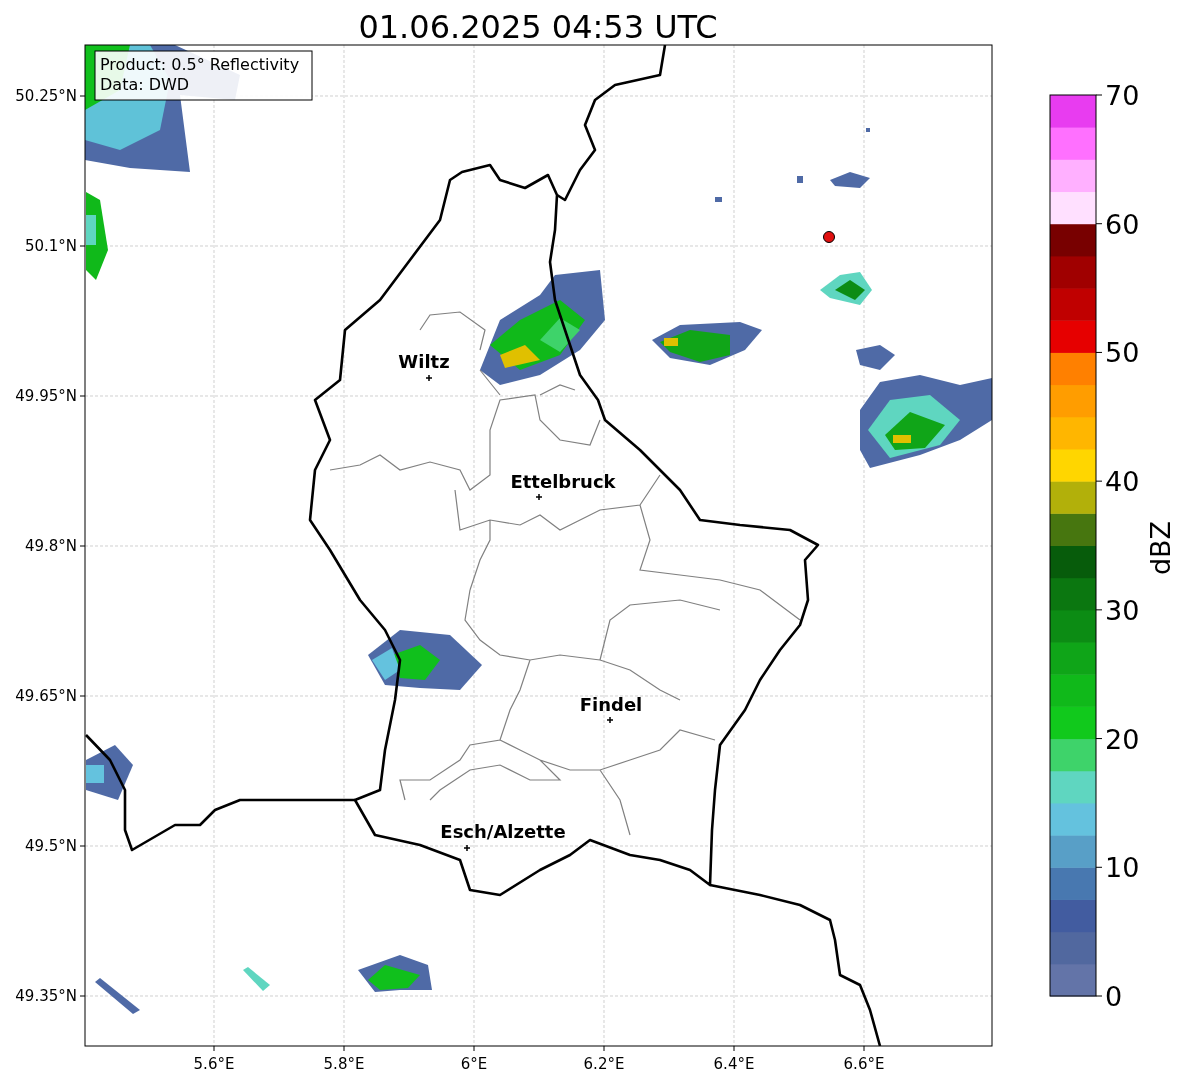  I want to click on colorbar-tick-label: 40, so click(1122, 482).